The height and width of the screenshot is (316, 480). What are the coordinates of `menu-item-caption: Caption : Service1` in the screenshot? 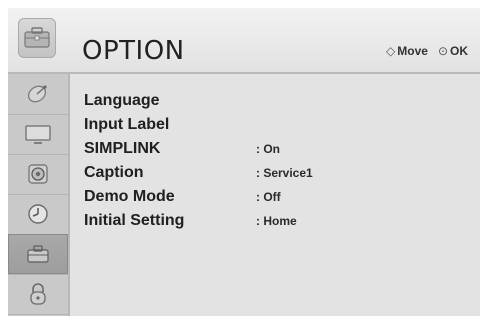 It's located at (279, 175).